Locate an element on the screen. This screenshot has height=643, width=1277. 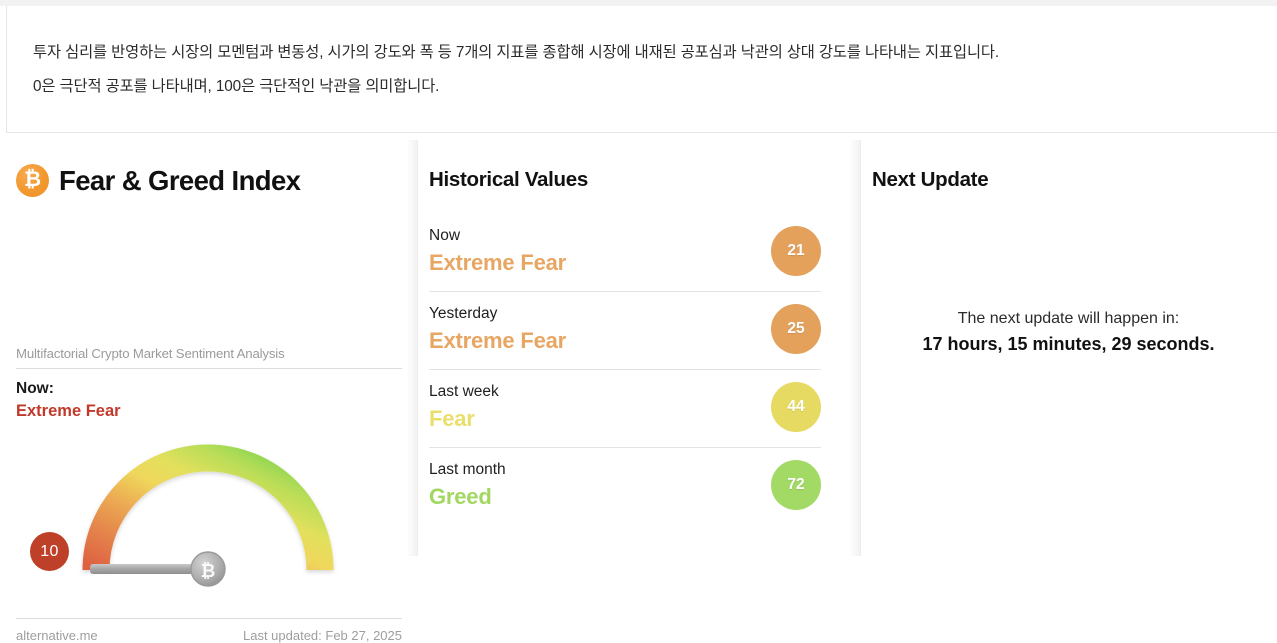
history-state: Fear is located at coordinates (452, 418).